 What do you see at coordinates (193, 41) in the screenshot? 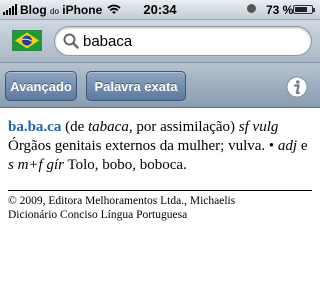
I see `search-input` at bounding box center [193, 41].